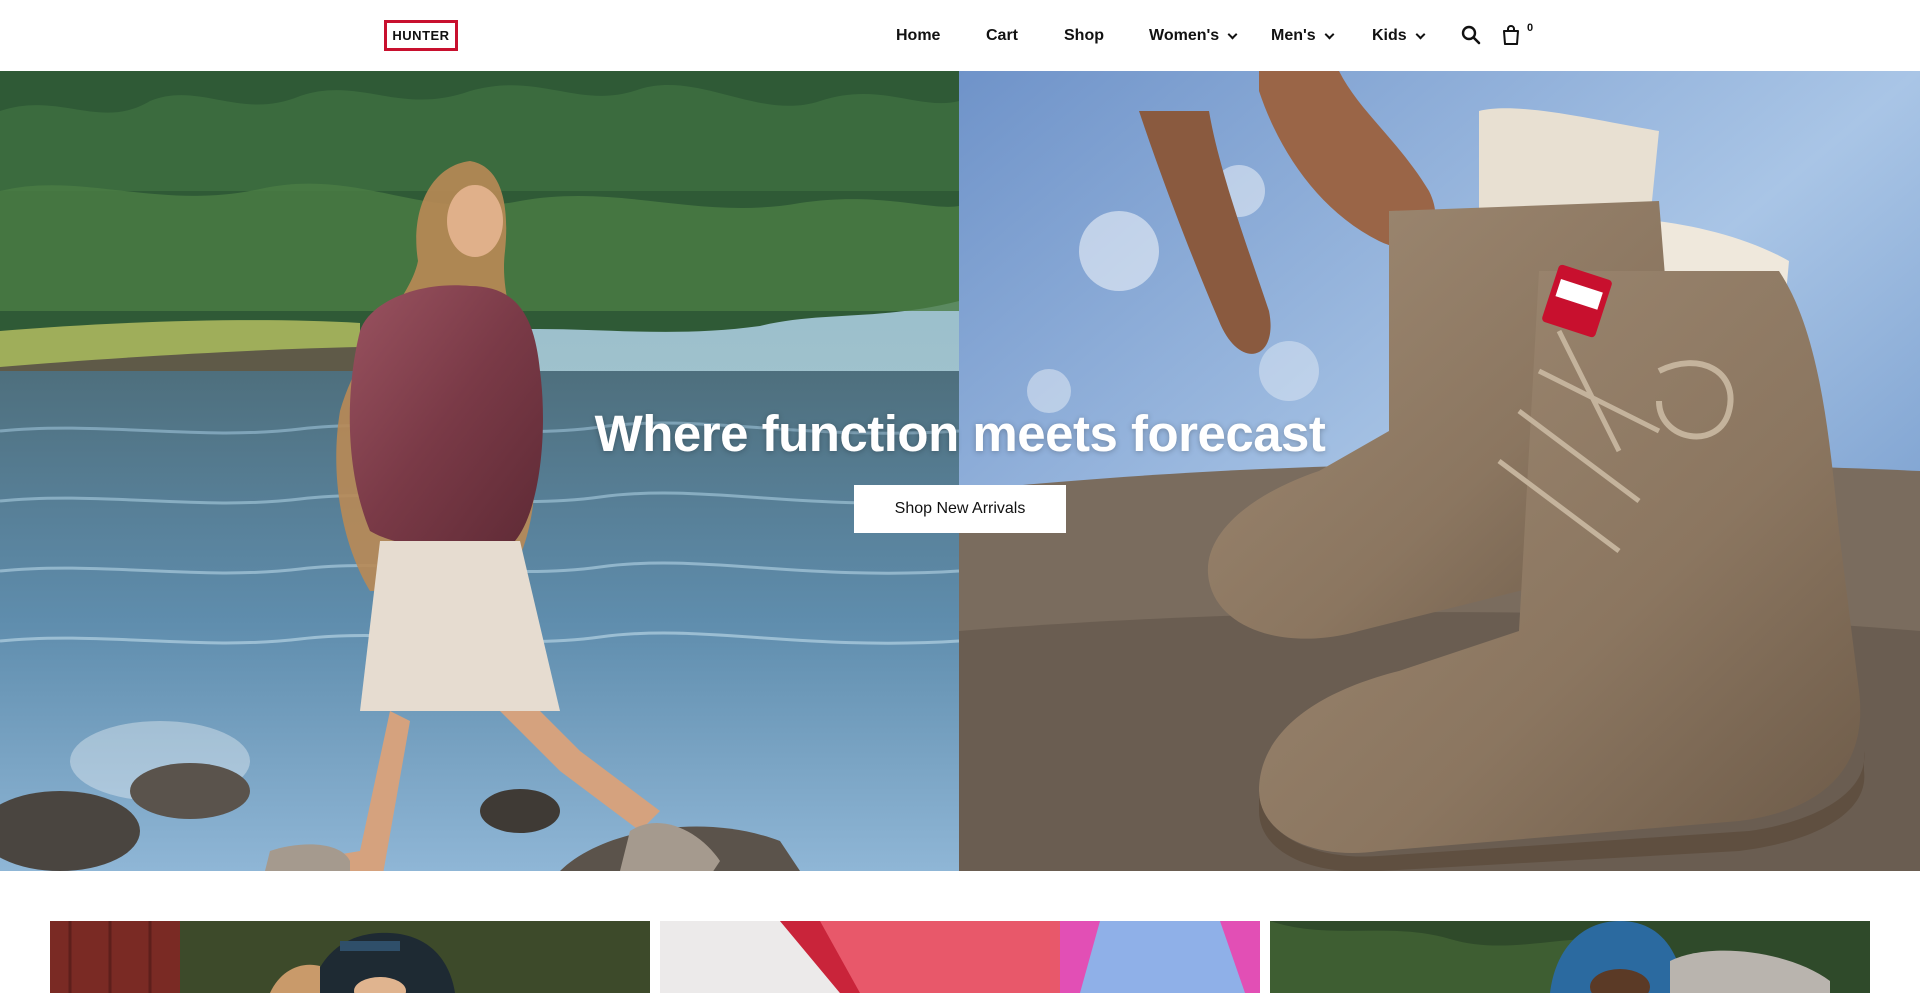 Image resolution: width=1920 pixels, height=993 pixels. I want to click on shopping-bag-icon, so click(1511, 35).